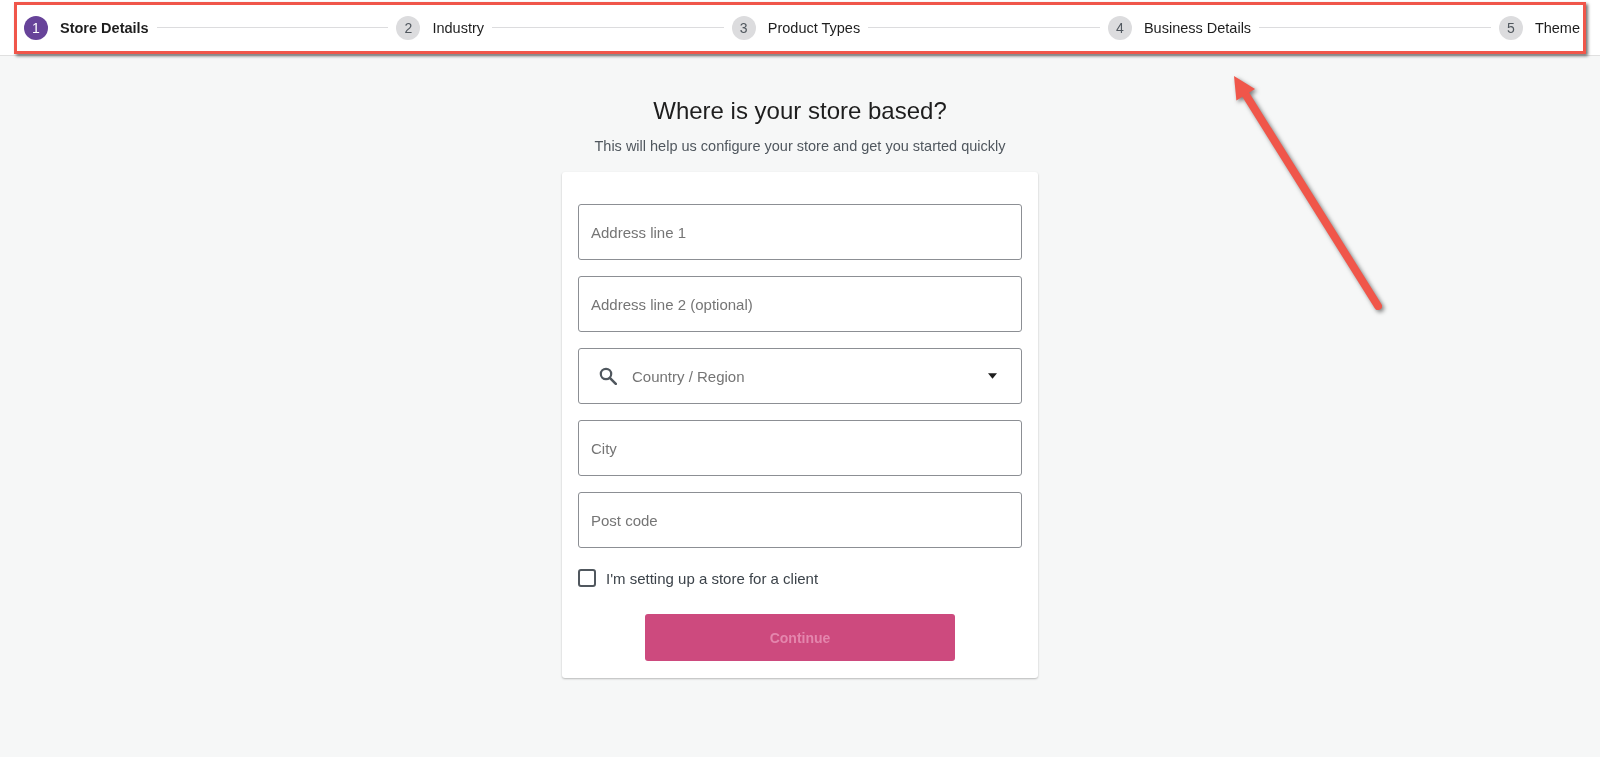 This screenshot has width=1600, height=757. I want to click on step-number: 4, so click(1119, 27).